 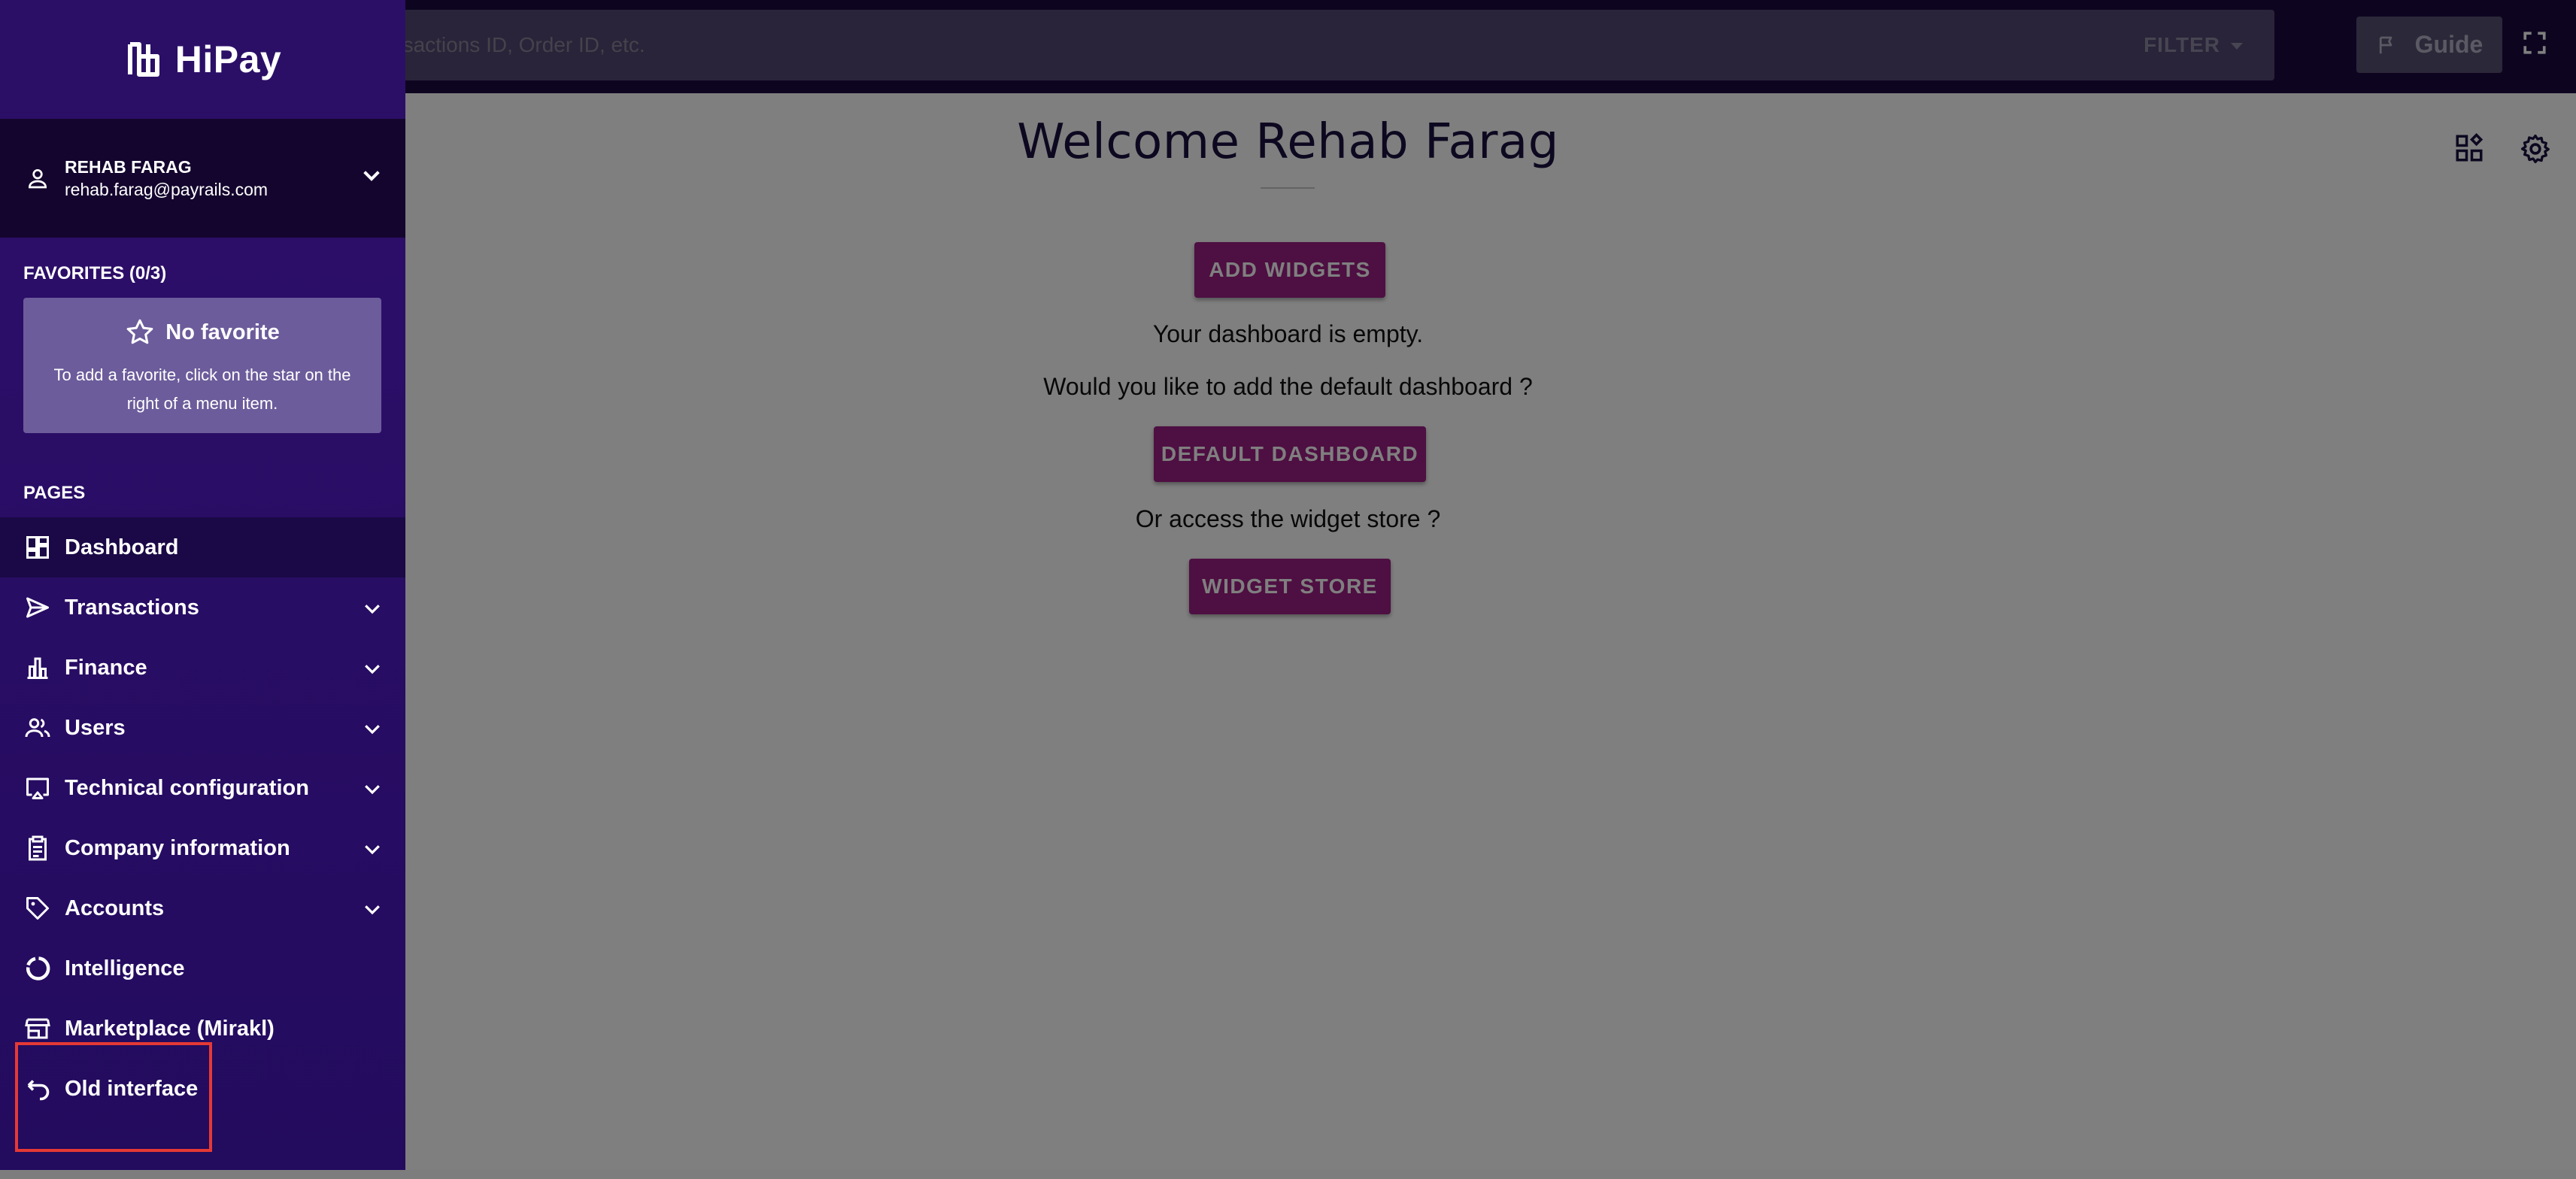 I want to click on user-name: REHAB FARAG, so click(x=128, y=167).